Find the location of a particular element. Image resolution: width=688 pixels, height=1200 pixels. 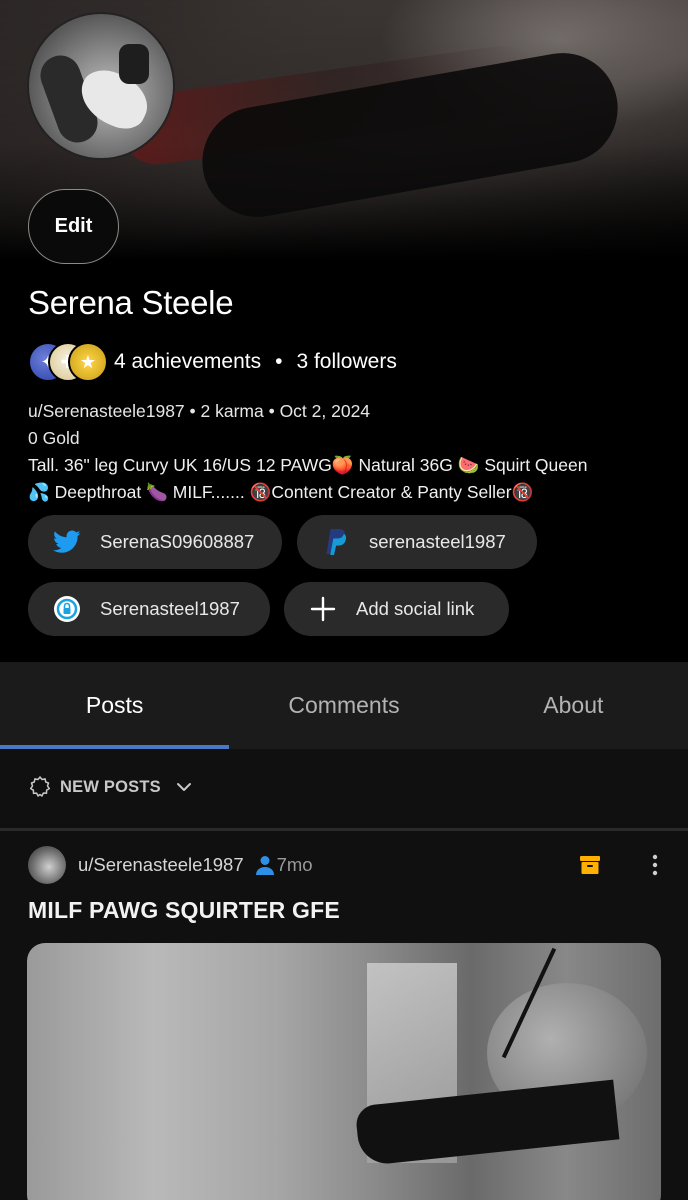

achievements-row: ✦ ✚ ★ 4 achievements • 3 followers is located at coordinates (212, 362).